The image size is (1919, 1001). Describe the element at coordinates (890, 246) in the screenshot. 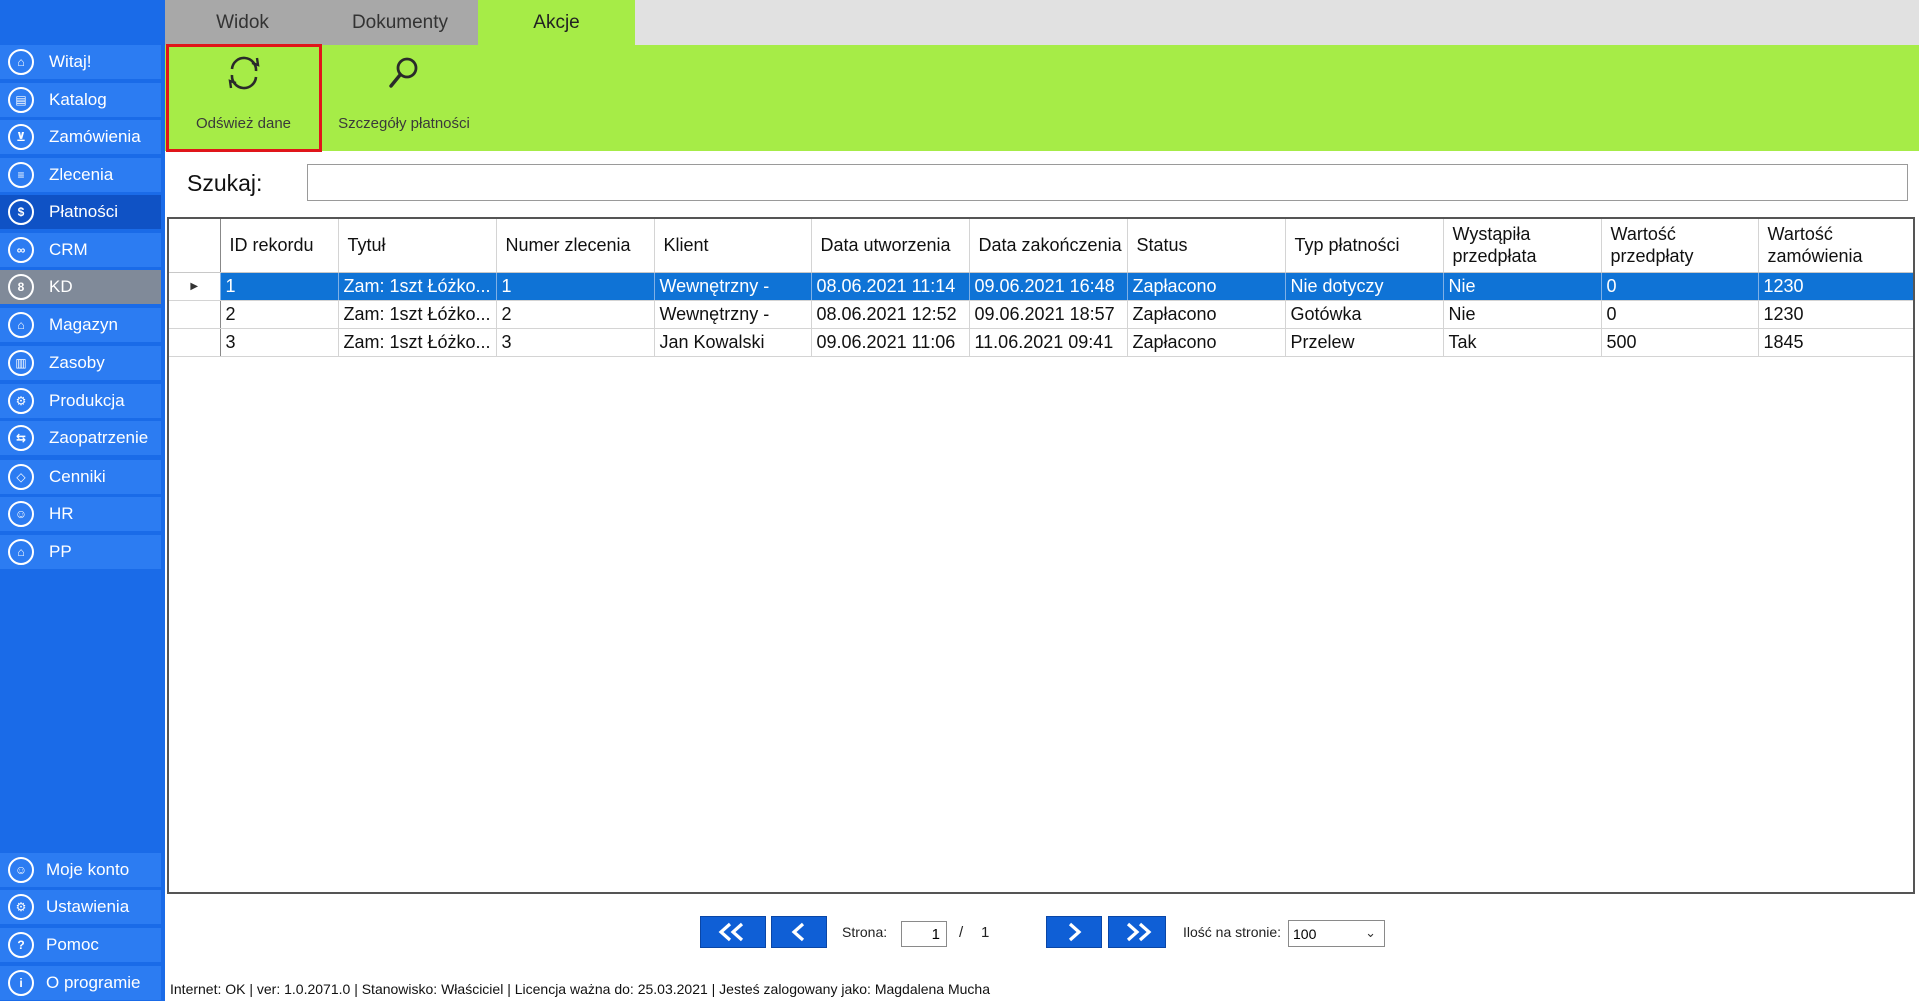

I see `column-header: Data utworzenia` at that location.